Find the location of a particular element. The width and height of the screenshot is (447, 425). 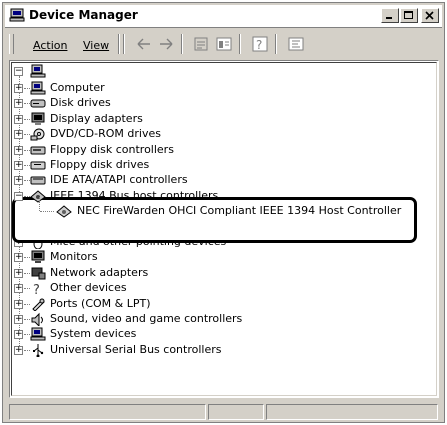

collapse-toggle: − is located at coordinates (18, 196).